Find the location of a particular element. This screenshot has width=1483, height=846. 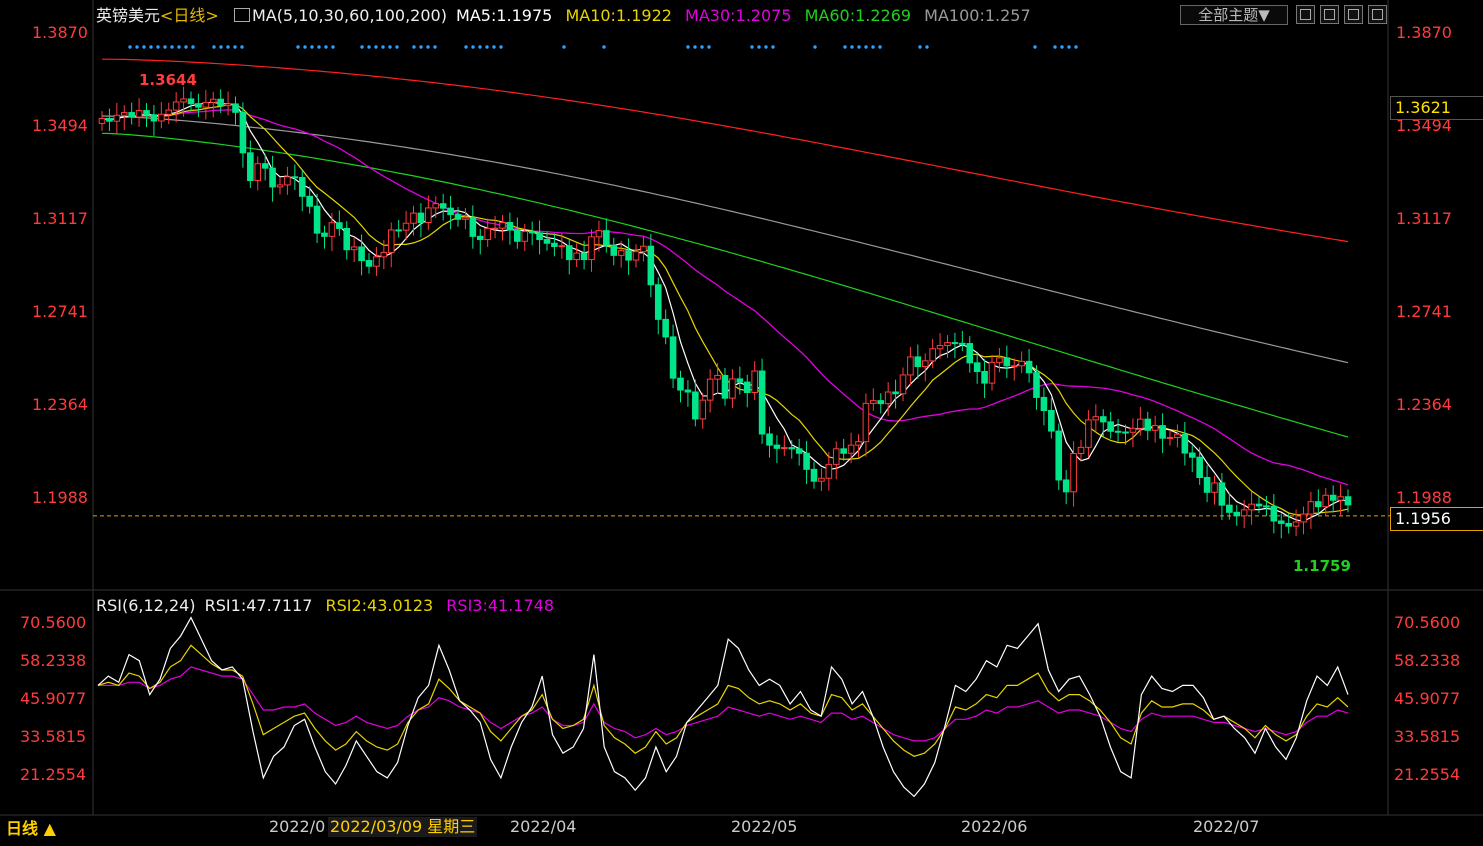

indicator-icon is located at coordinates (241, 15).